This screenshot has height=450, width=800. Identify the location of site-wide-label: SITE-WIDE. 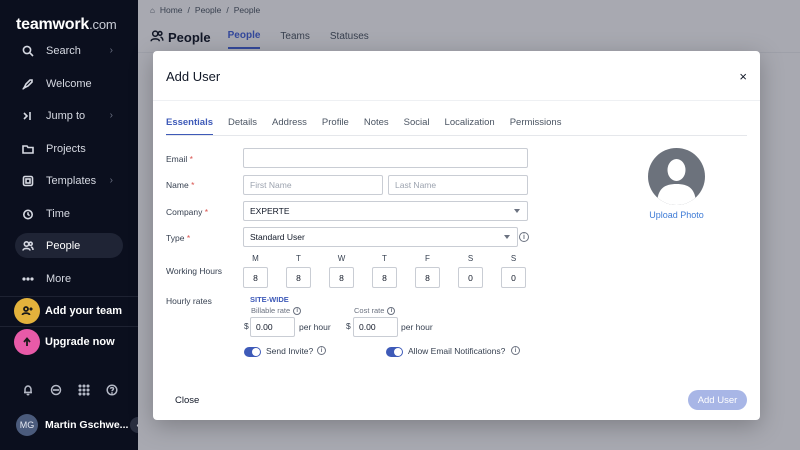
(269, 299).